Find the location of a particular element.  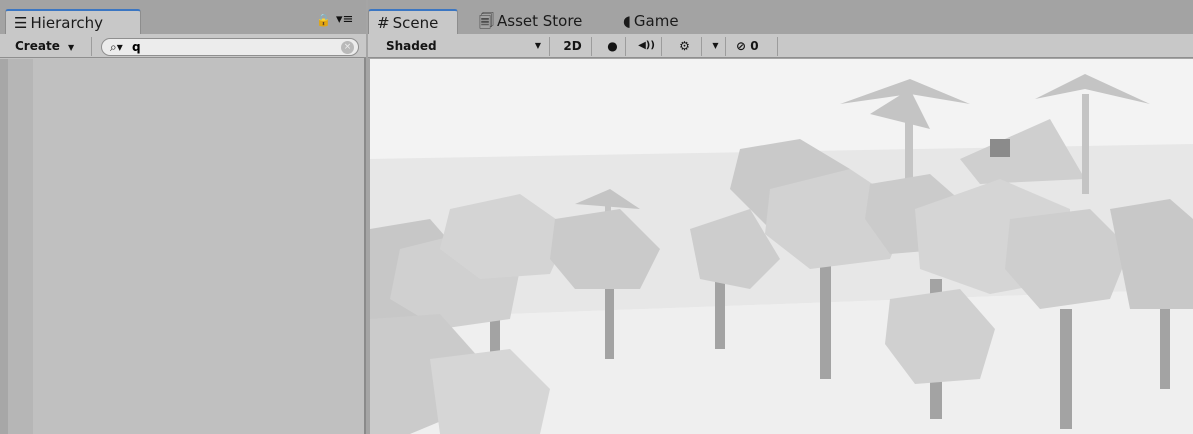

effects-toggle: ⚙ is located at coordinates (685, 46).